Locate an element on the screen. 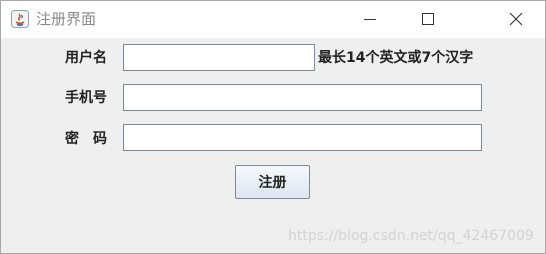 Image resolution: width=546 pixels, height=254 pixels. username-input is located at coordinates (219, 57).